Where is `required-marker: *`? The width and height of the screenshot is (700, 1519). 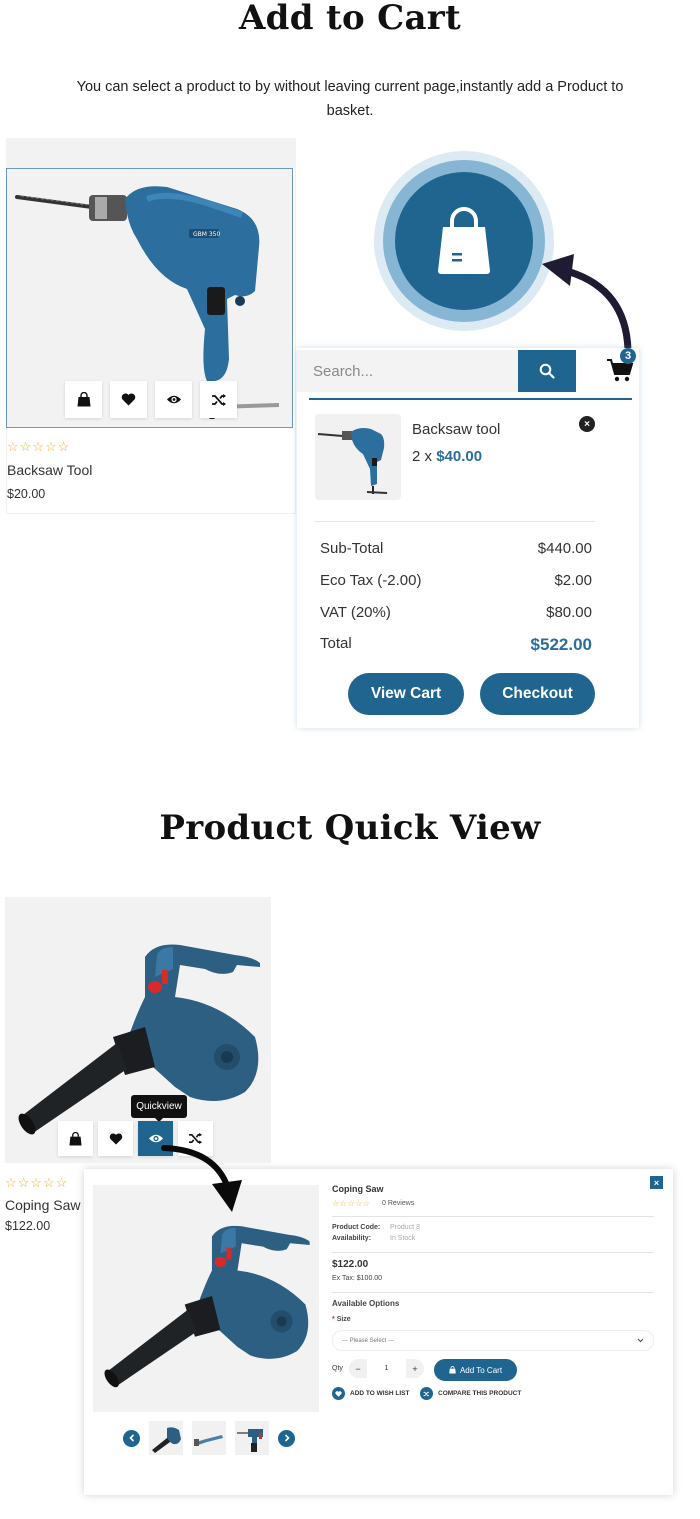
required-marker: * is located at coordinates (333, 1319).